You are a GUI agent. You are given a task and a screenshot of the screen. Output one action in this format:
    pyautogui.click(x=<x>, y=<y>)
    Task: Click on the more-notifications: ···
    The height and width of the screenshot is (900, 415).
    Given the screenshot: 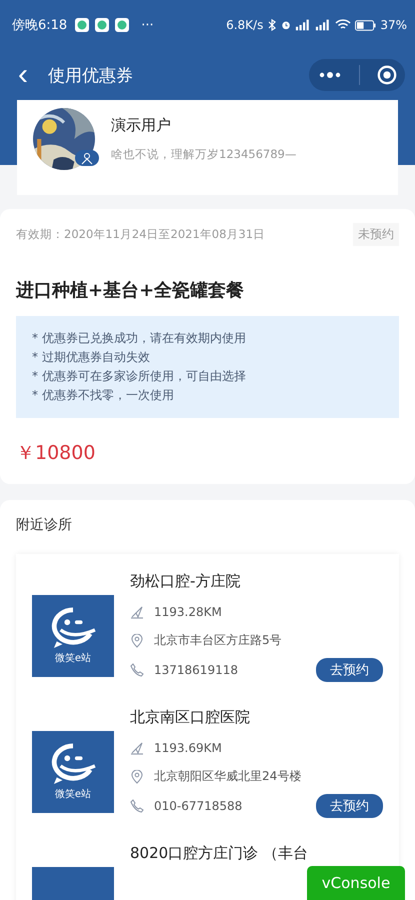 What is the action you would take?
    pyautogui.click(x=147, y=25)
    